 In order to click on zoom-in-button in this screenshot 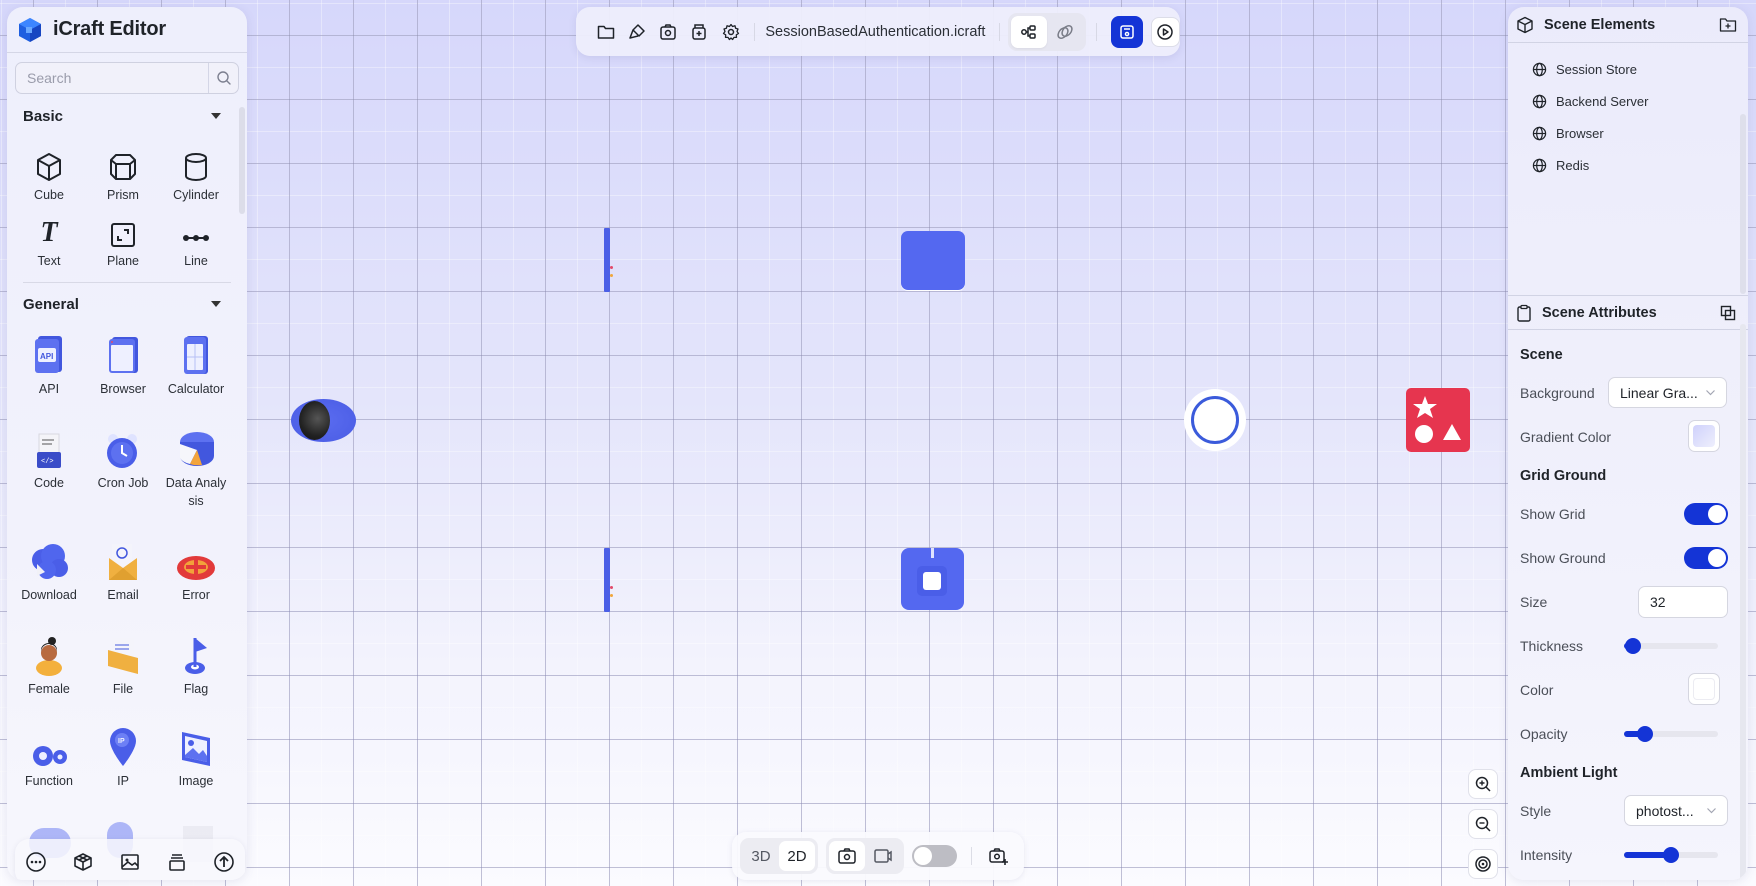, I will do `click(1483, 784)`.